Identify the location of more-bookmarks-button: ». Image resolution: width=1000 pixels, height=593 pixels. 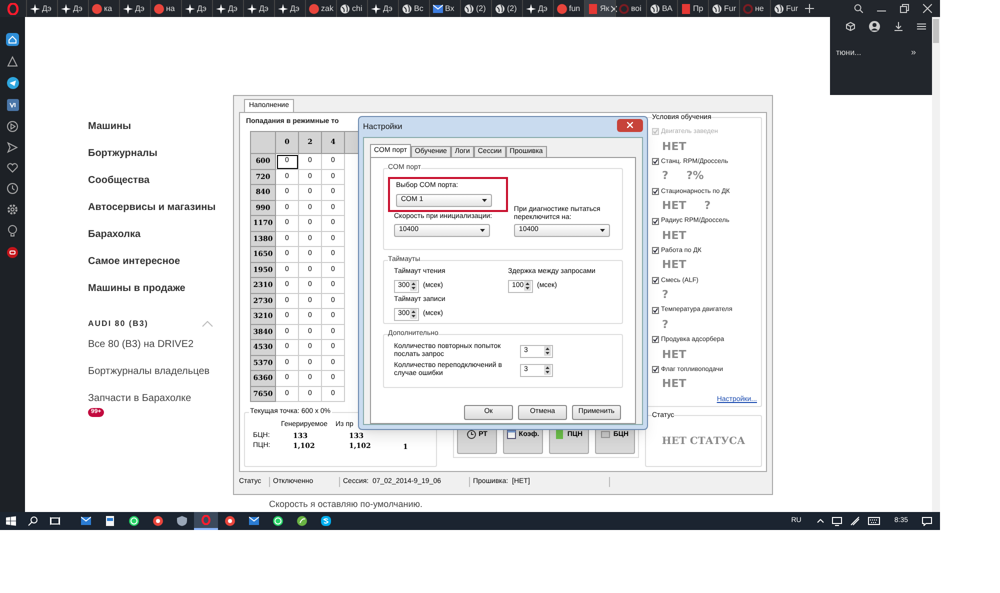
(913, 53).